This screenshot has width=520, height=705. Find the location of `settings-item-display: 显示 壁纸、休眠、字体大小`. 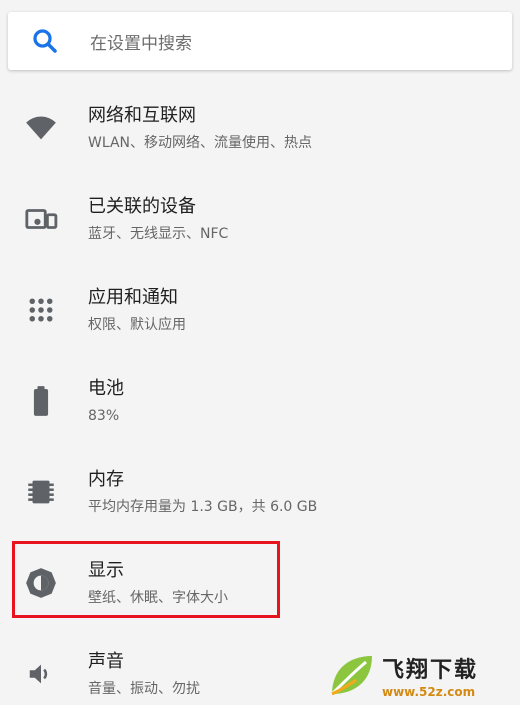

settings-item-display: 显示 壁纸、休眠、字体大小 is located at coordinates (260, 582).